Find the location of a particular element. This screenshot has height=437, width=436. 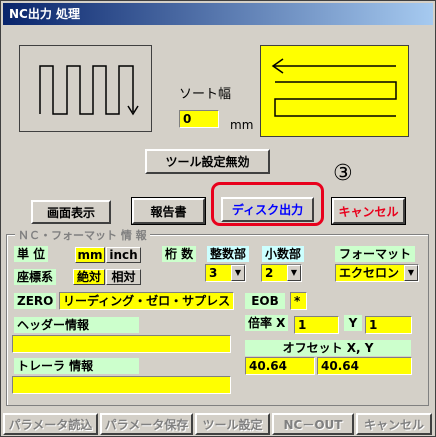

unit-inch-label: inch is located at coordinates (123, 255).